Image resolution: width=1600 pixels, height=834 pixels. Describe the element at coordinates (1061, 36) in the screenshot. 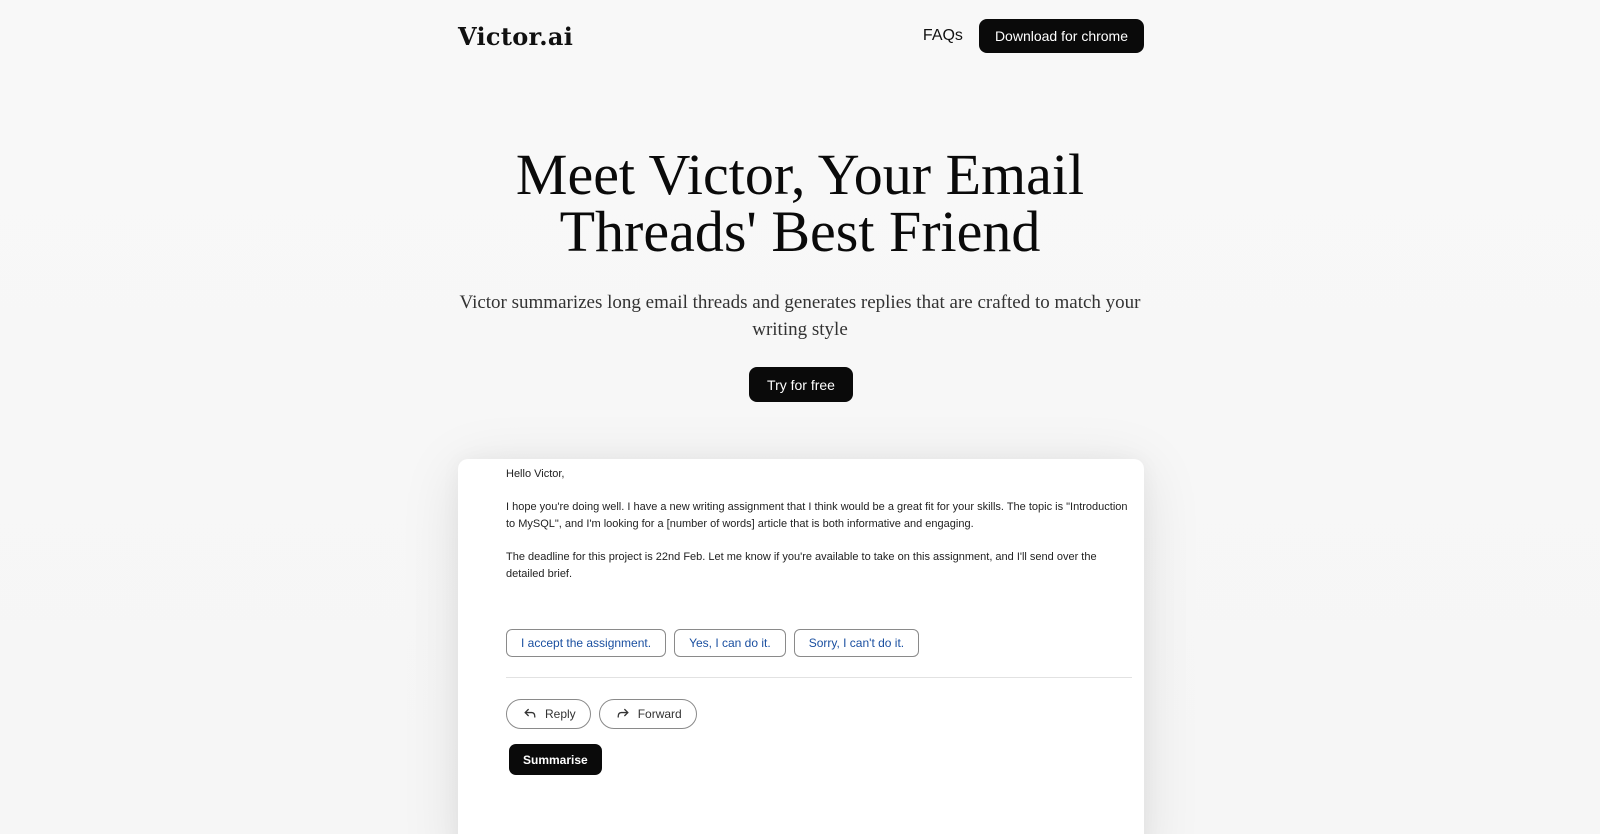

I see `download-for-chrome-button: Download for chrome` at that location.